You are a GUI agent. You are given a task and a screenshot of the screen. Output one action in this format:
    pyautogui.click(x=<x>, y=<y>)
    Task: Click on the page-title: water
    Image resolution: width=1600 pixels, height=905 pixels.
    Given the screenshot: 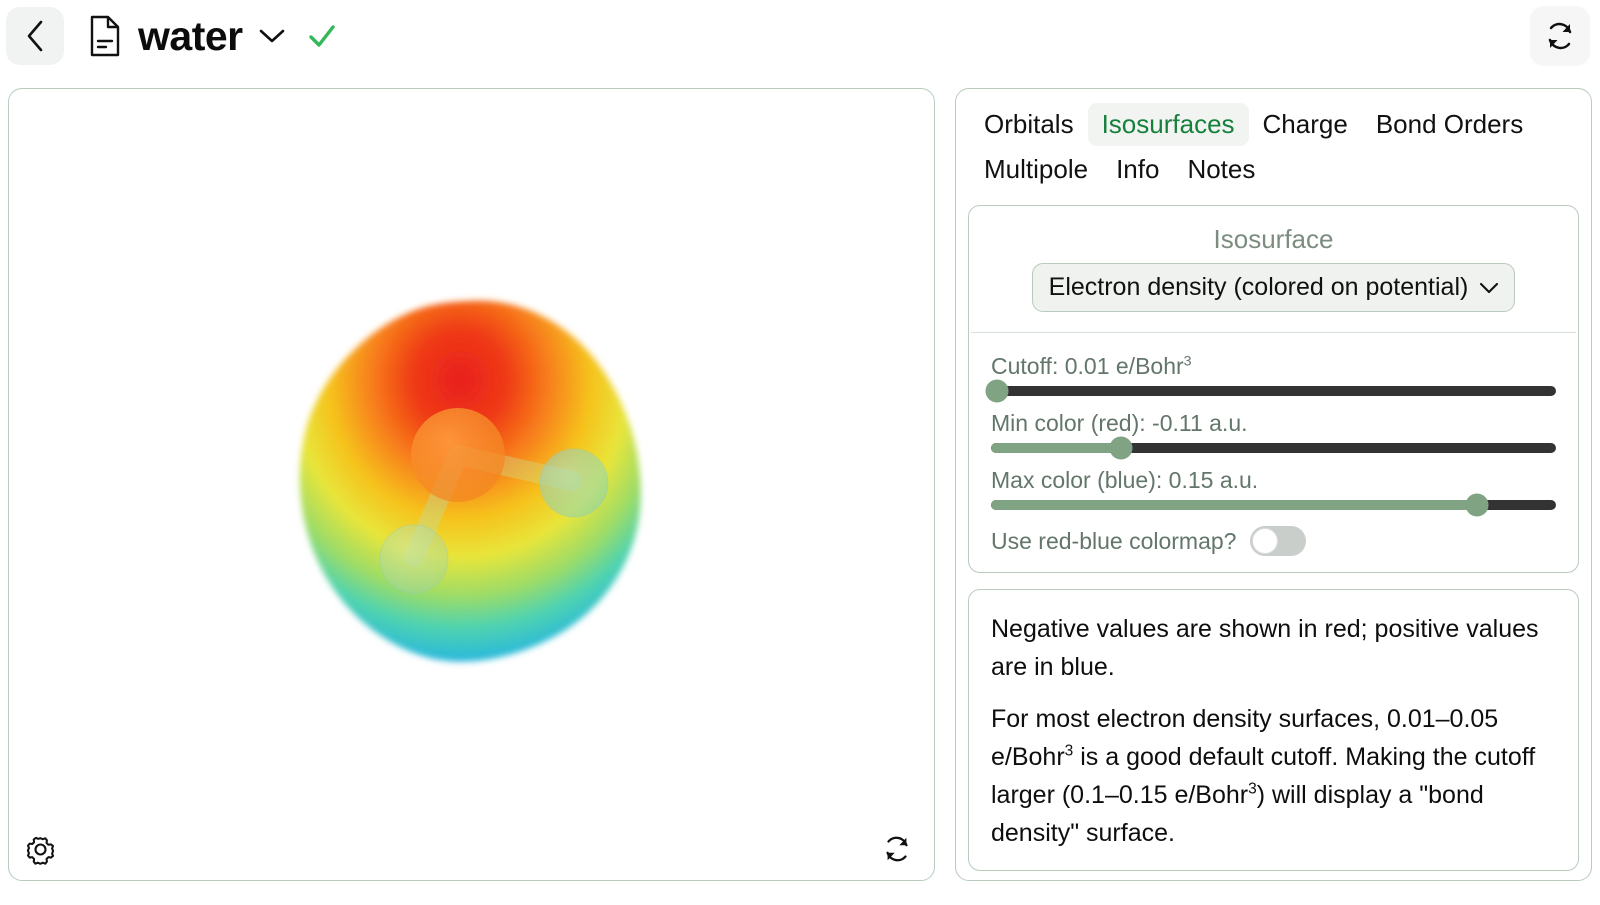 What is the action you would take?
    pyautogui.click(x=190, y=35)
    